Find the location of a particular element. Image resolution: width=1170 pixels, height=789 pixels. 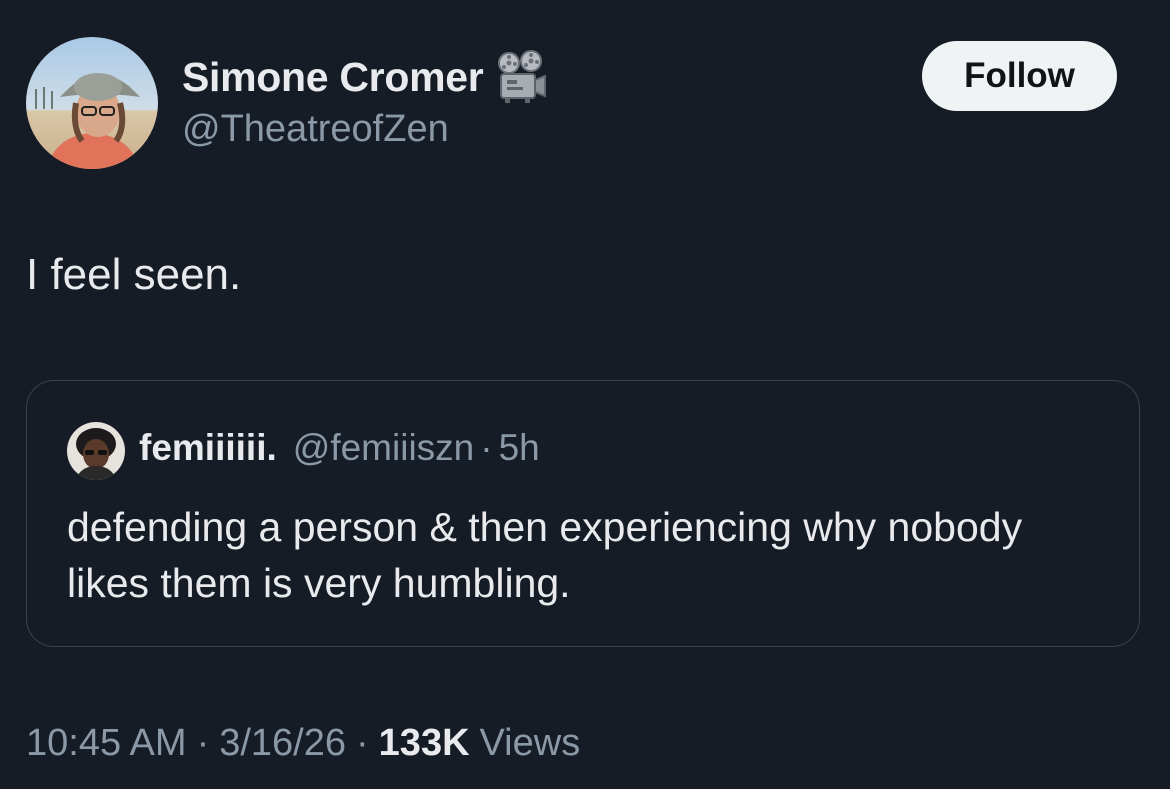

follow-button: Follow is located at coordinates (1019, 76).